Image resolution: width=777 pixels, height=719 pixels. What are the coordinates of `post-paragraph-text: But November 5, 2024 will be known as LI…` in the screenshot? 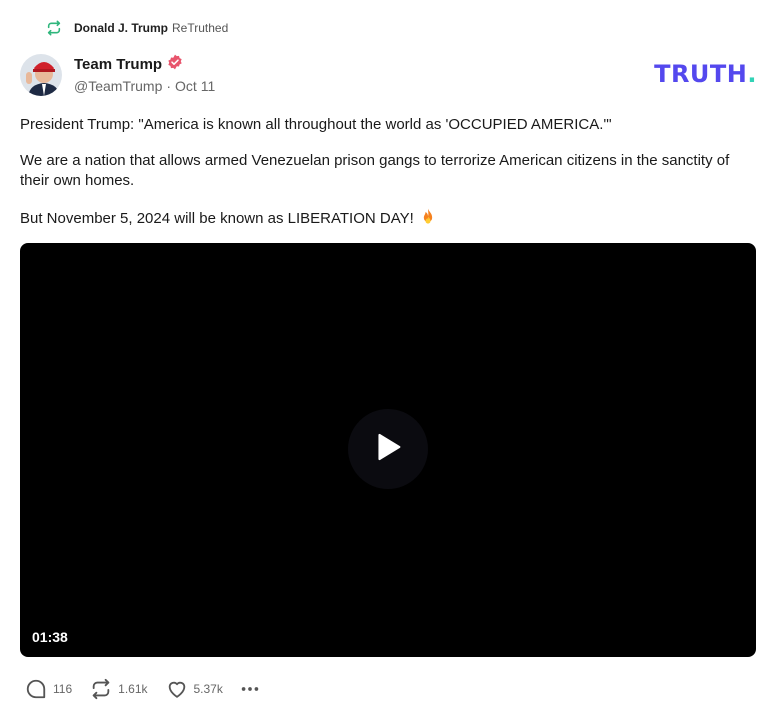 It's located at (217, 218).